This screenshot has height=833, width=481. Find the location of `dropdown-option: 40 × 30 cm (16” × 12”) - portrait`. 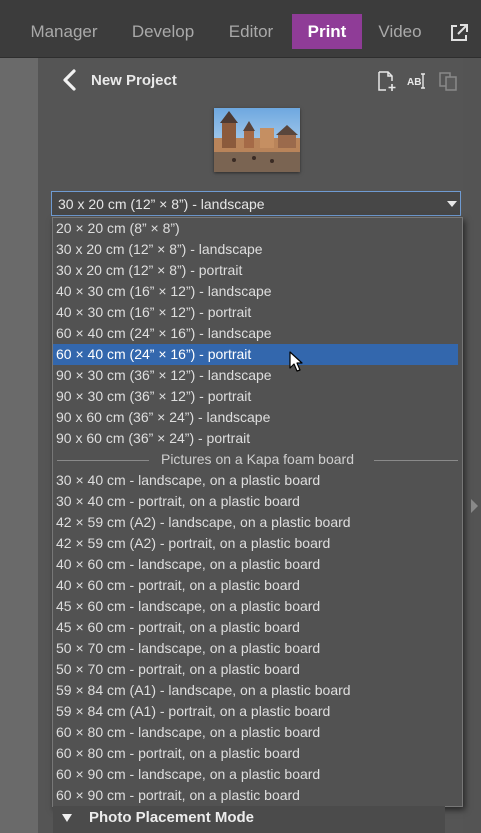

dropdown-option: 40 × 30 cm (16” × 12”) - portrait is located at coordinates (257, 312).